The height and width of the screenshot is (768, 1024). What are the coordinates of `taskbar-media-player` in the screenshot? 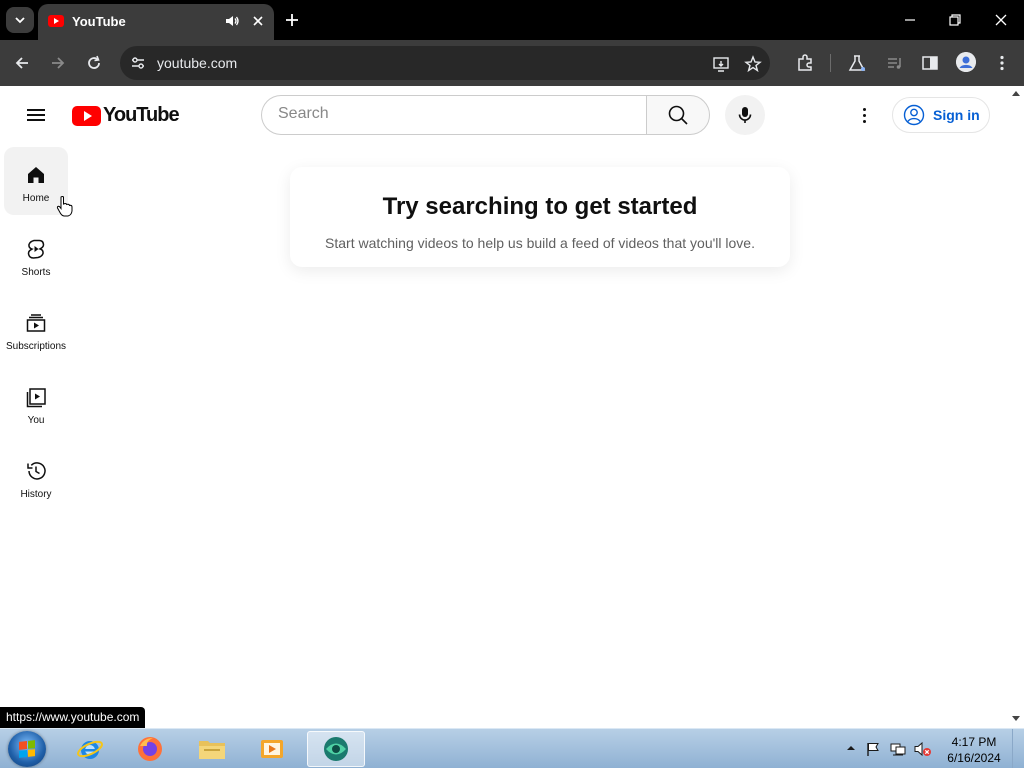 It's located at (272, 749).